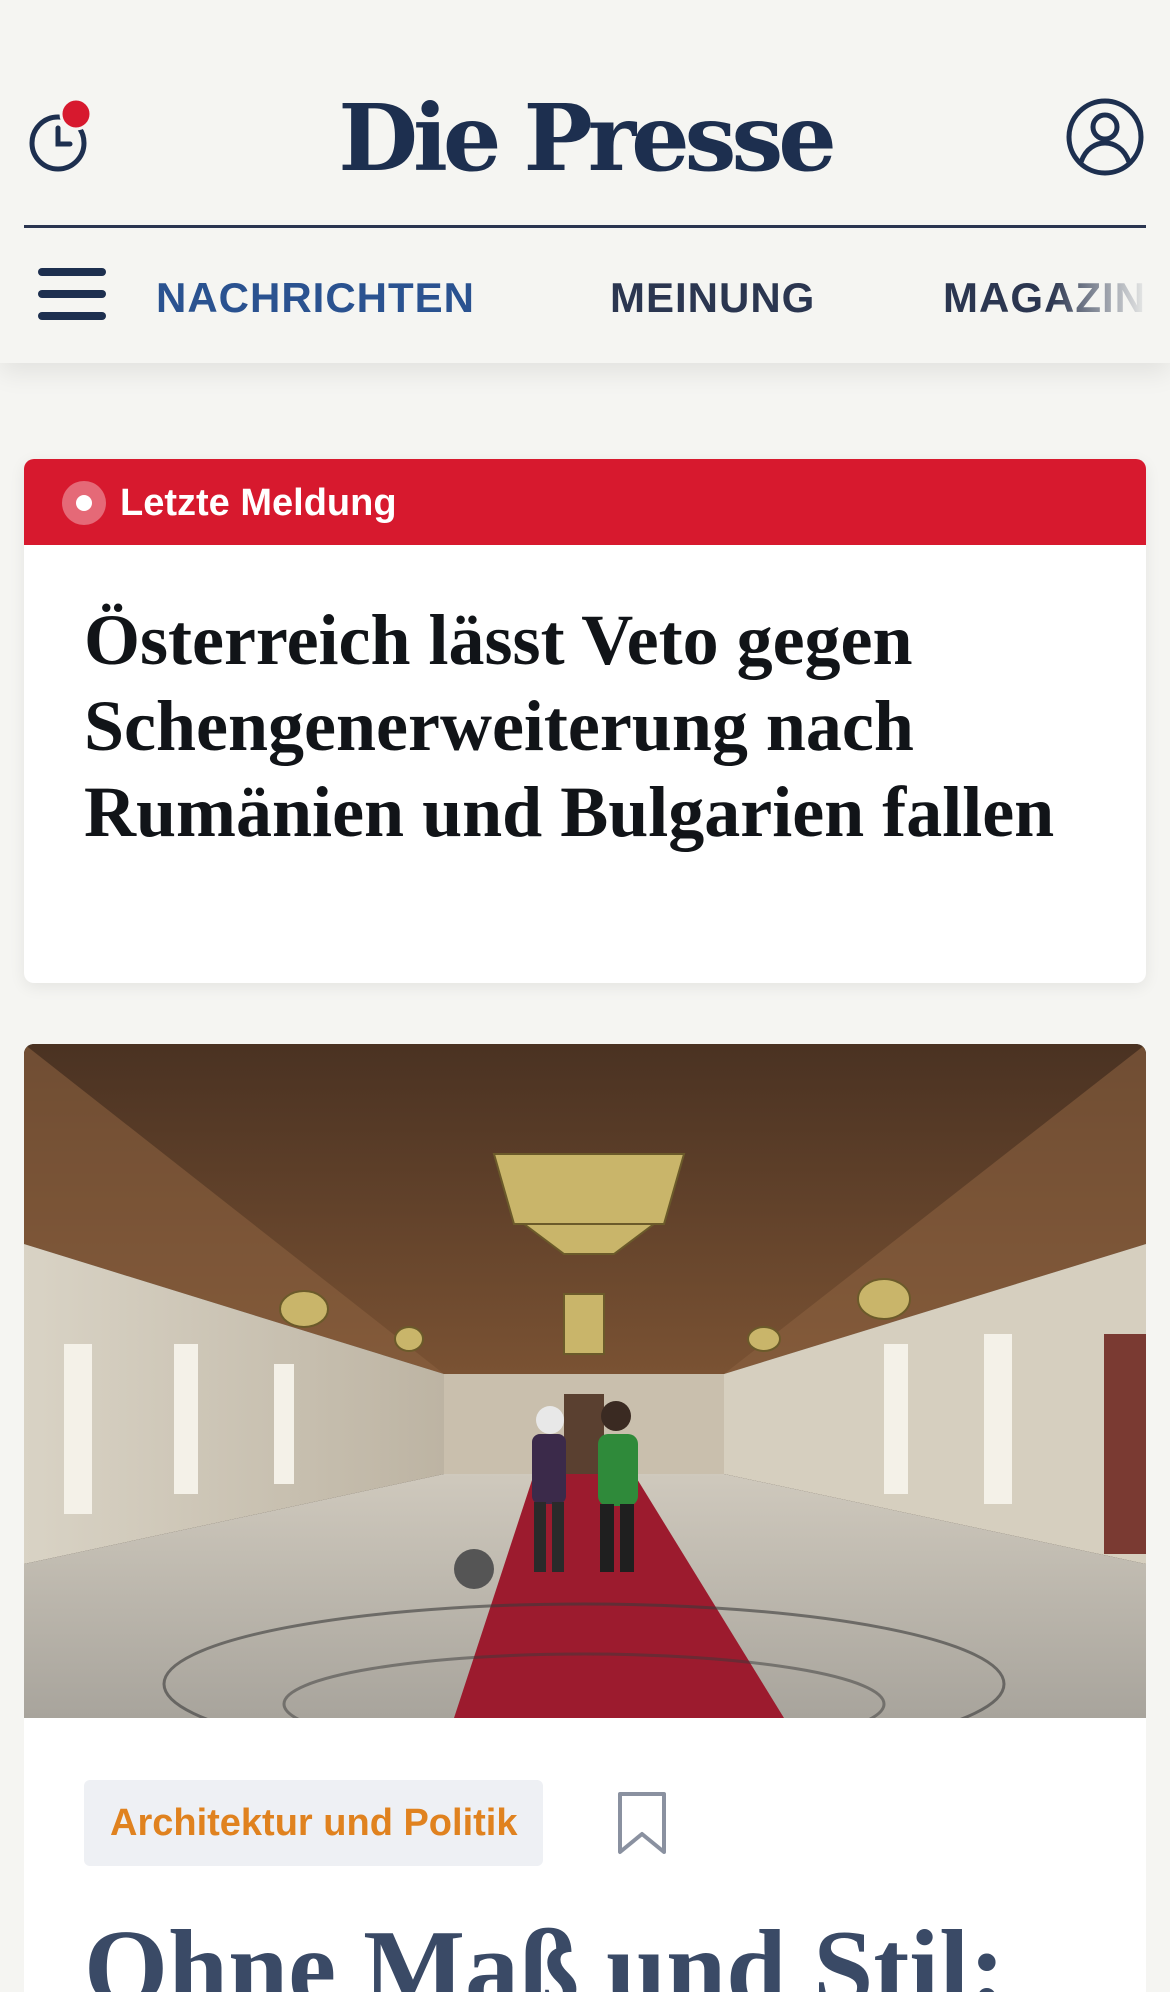 The image size is (1170, 1992). What do you see at coordinates (258, 503) in the screenshot?
I see `breaking-news-label: Letzte Meldung` at bounding box center [258, 503].